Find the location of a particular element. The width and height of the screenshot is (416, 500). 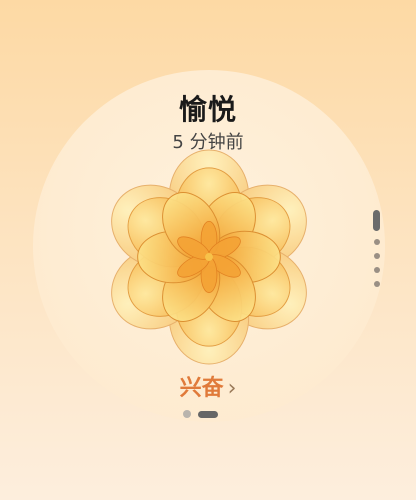

side-indicator-active is located at coordinates (376, 220).